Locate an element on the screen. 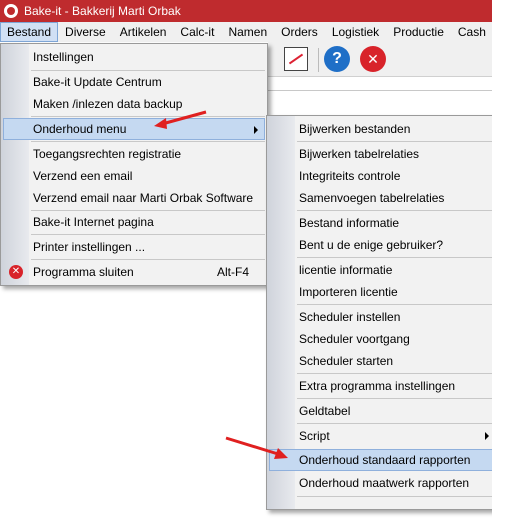  submenu-item-importeren-licentie: Importeren licentie is located at coordinates (382, 292).